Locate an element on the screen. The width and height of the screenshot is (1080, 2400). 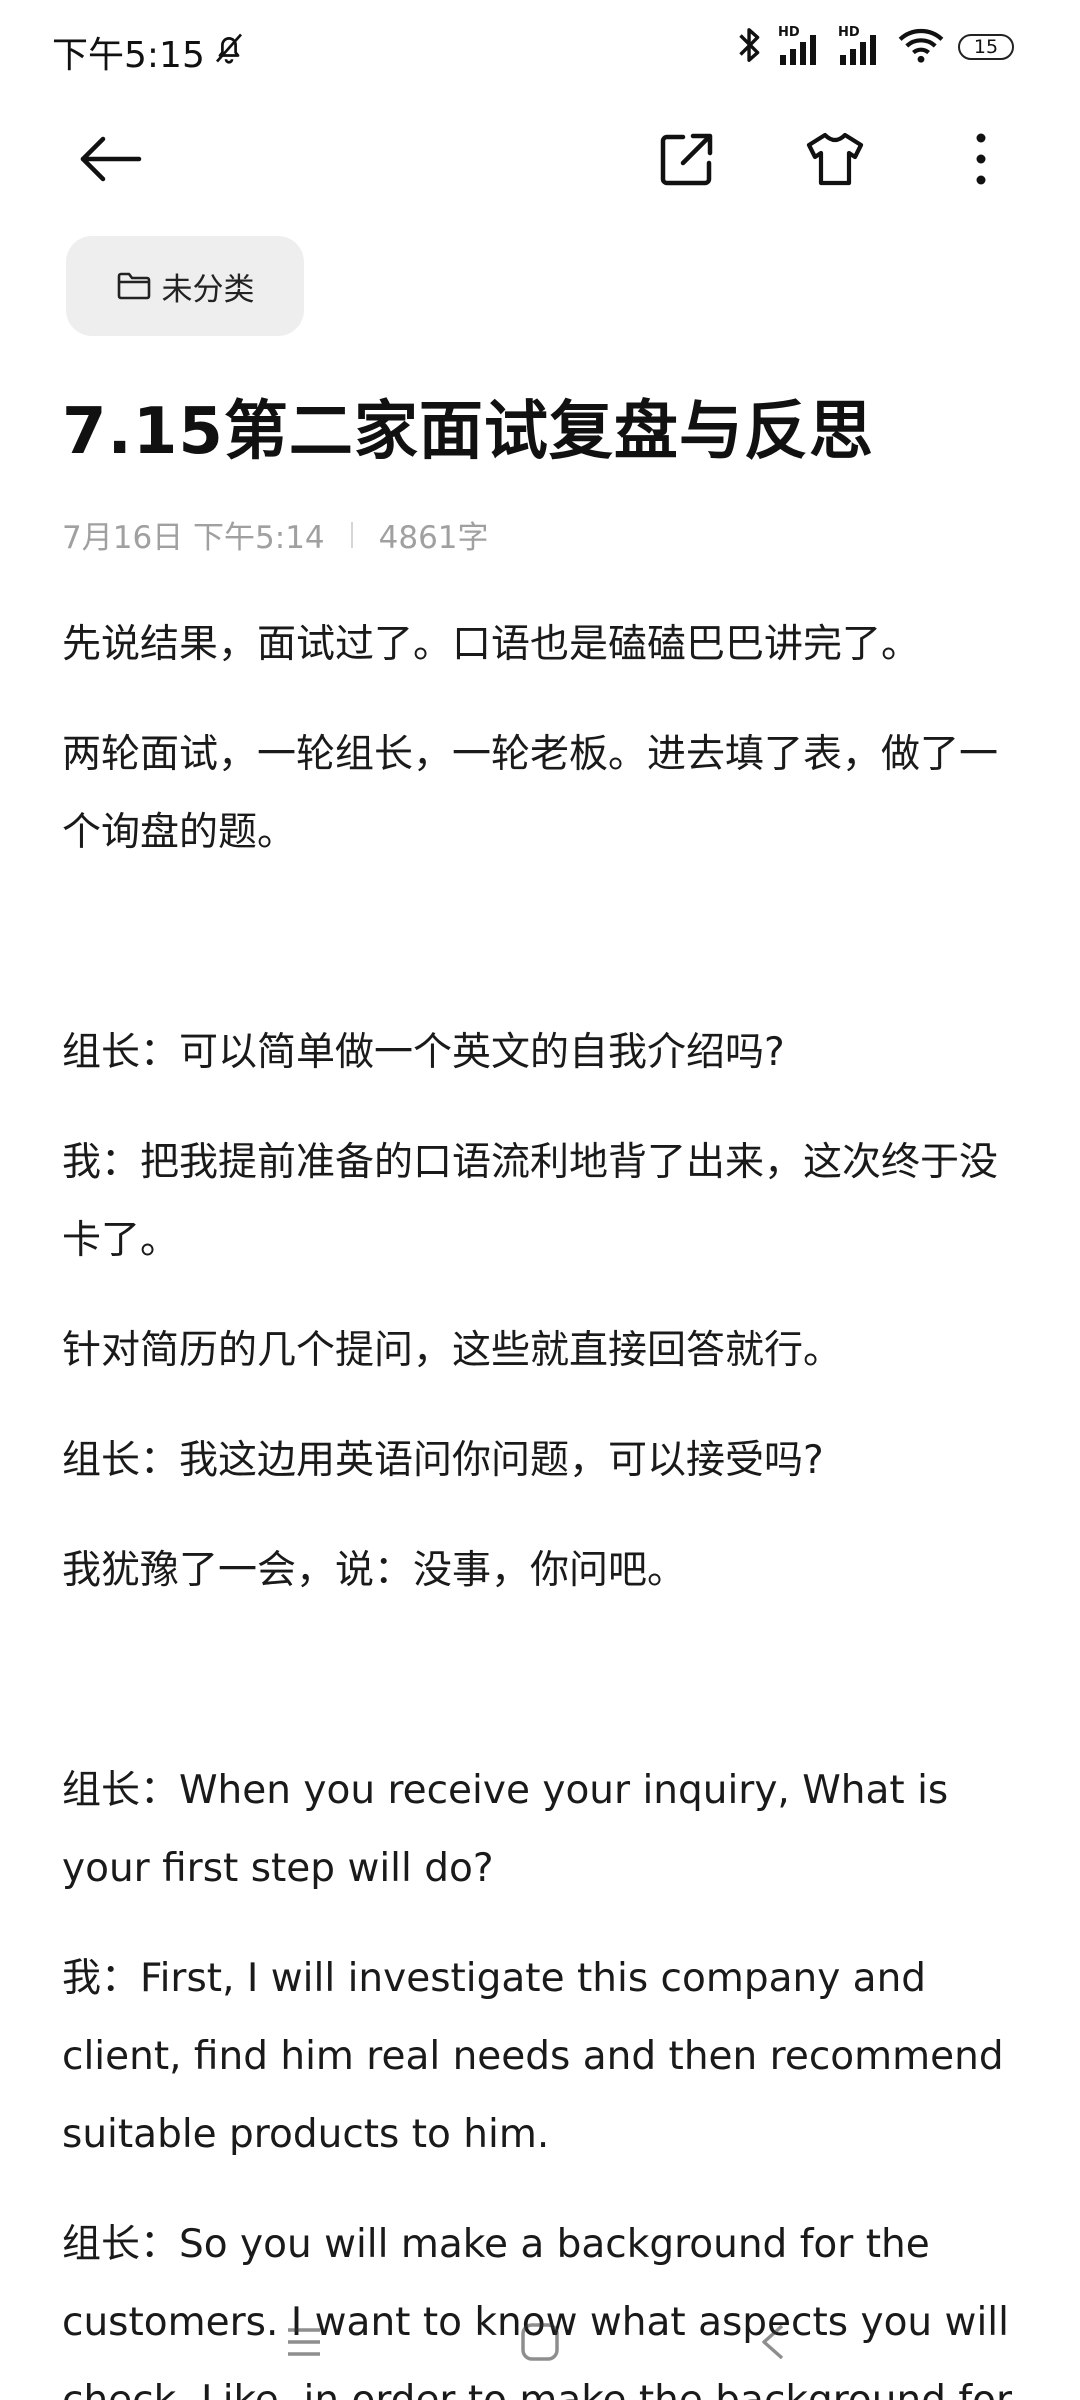
wifi-icon is located at coordinates (921, 47).